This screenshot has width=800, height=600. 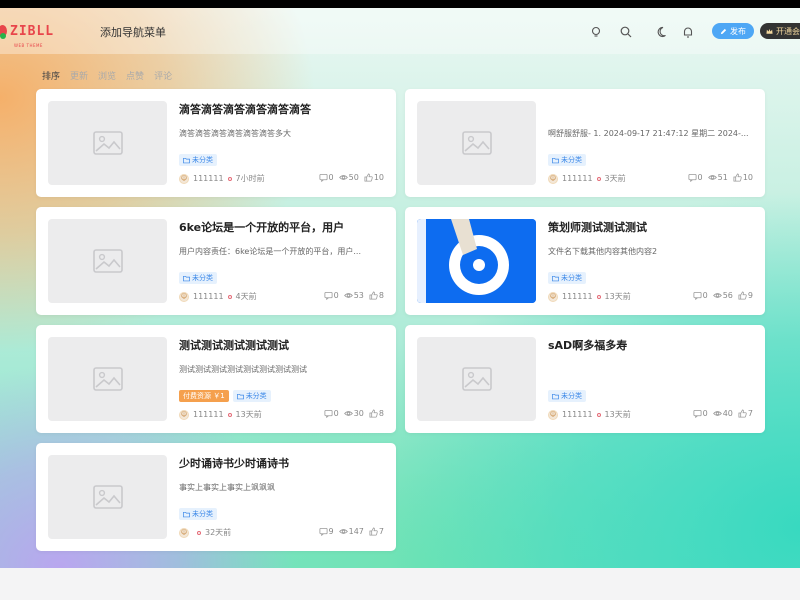 I want to click on vip-button: 开通会, so click(x=780, y=31).